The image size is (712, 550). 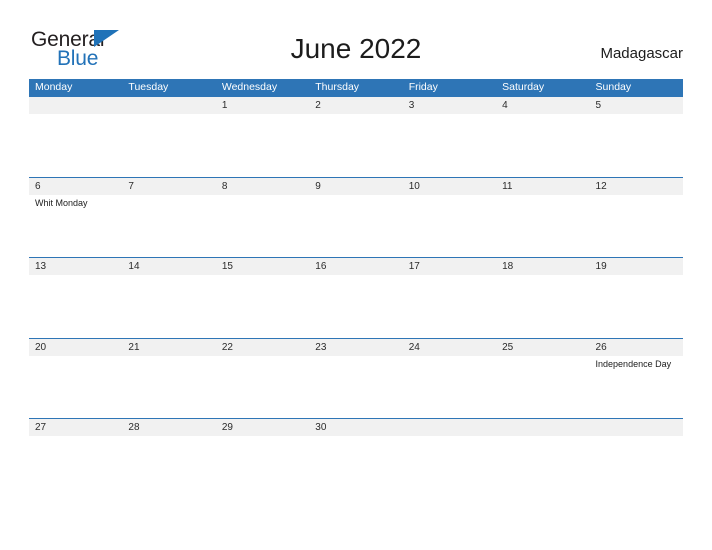 I want to click on day-number: 26, so click(x=636, y=347).